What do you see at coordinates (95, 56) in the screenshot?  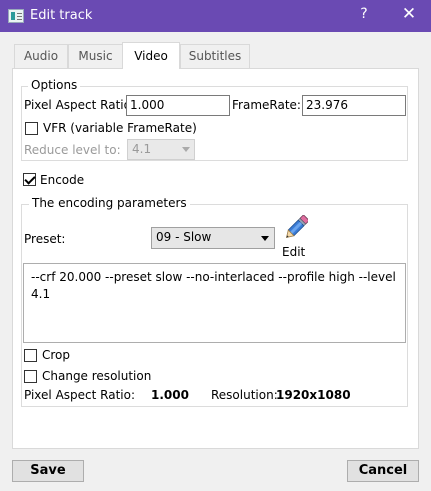 I see `tab-music: Music` at bounding box center [95, 56].